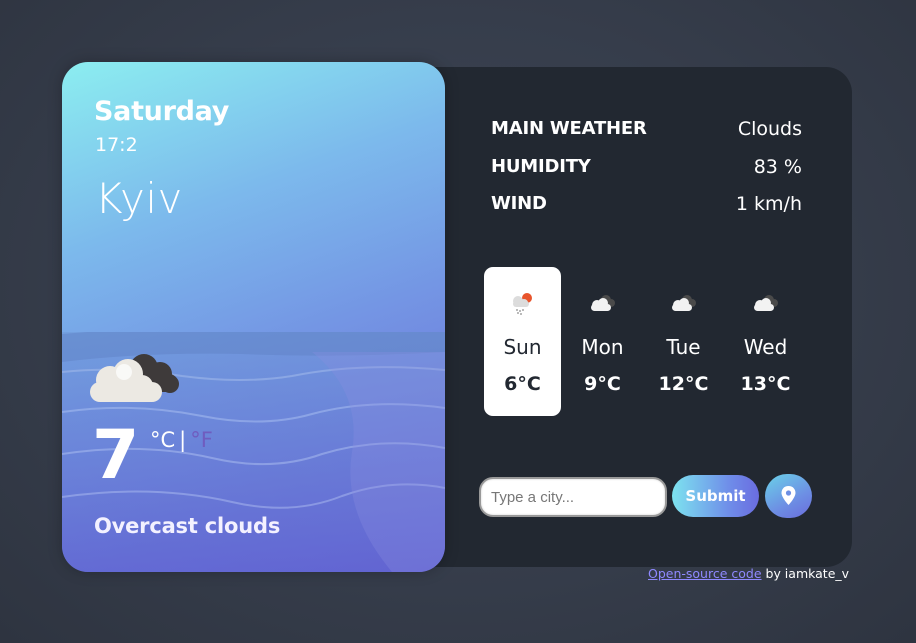 Image resolution: width=916 pixels, height=643 pixels. Describe the element at coordinates (116, 145) in the screenshot. I see `current-time: 17:2` at that location.